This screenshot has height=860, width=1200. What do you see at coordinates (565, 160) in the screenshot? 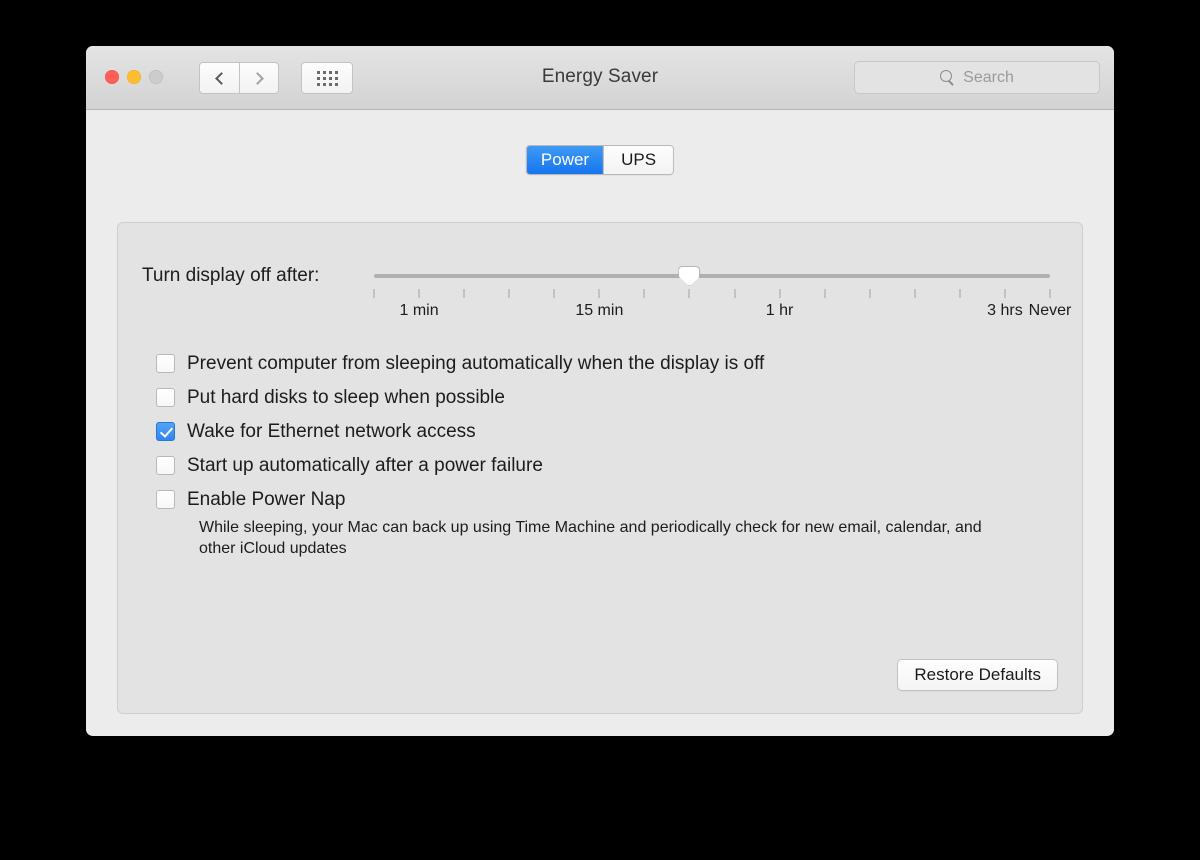
I see `tab-power: Power` at bounding box center [565, 160].